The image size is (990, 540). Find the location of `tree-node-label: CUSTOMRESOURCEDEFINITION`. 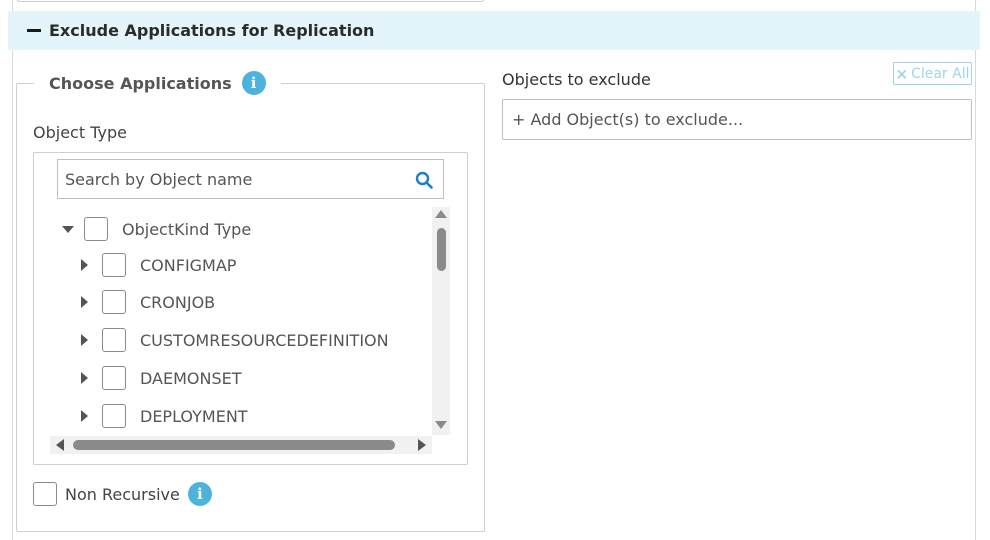

tree-node-label: CUSTOMRESOURCEDEFINITION is located at coordinates (264, 340).